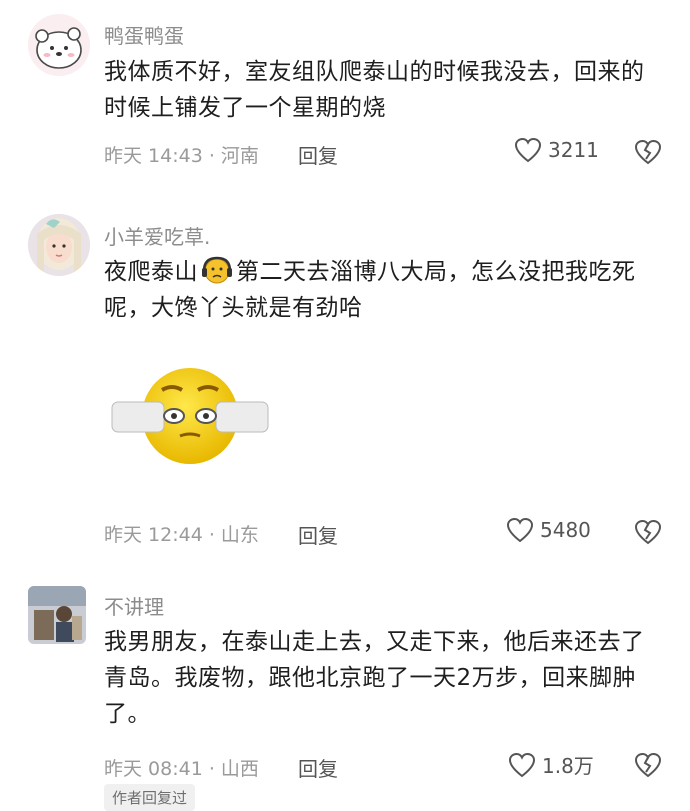 The height and width of the screenshot is (811, 690). I want to click on comment-meta: 昨天 08:41 · 山西, so click(181, 769).